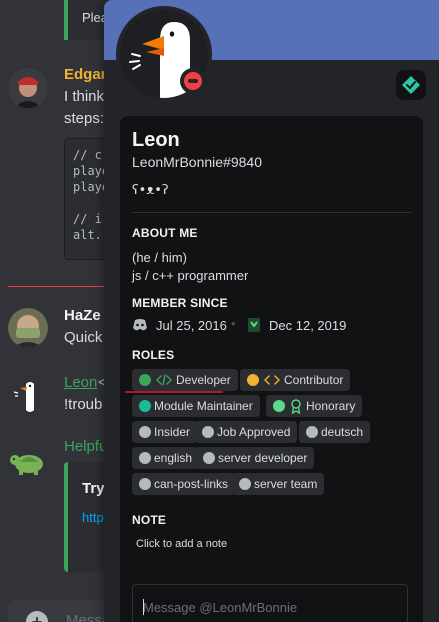  What do you see at coordinates (83, 404) in the screenshot?
I see `message-text: !troub` at bounding box center [83, 404].